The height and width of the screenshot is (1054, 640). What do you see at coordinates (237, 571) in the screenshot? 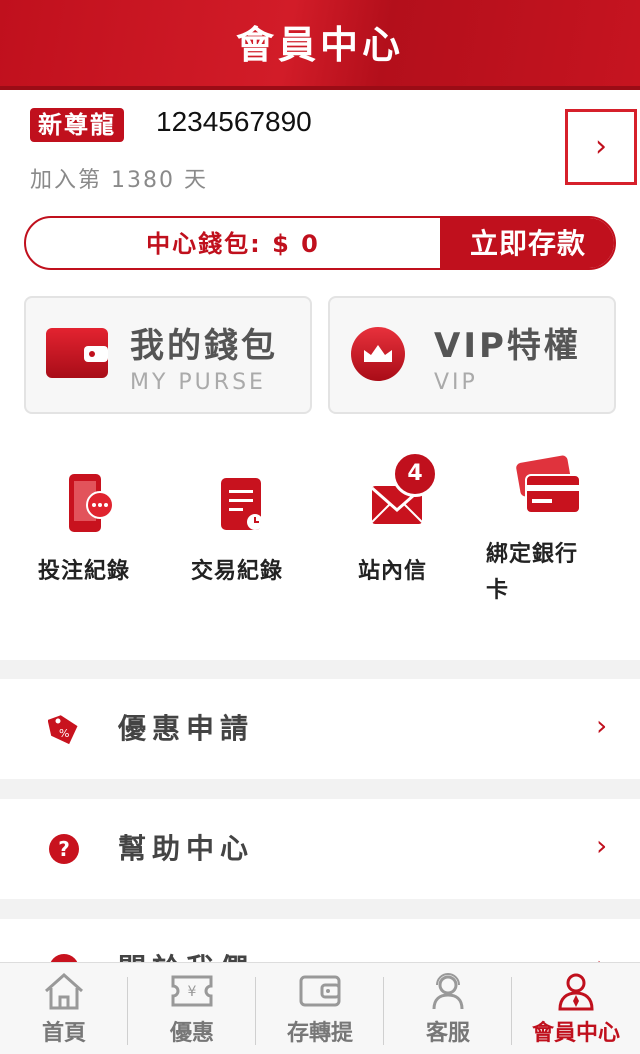
I see `shortcut-label: 交易紀錄` at bounding box center [237, 571].